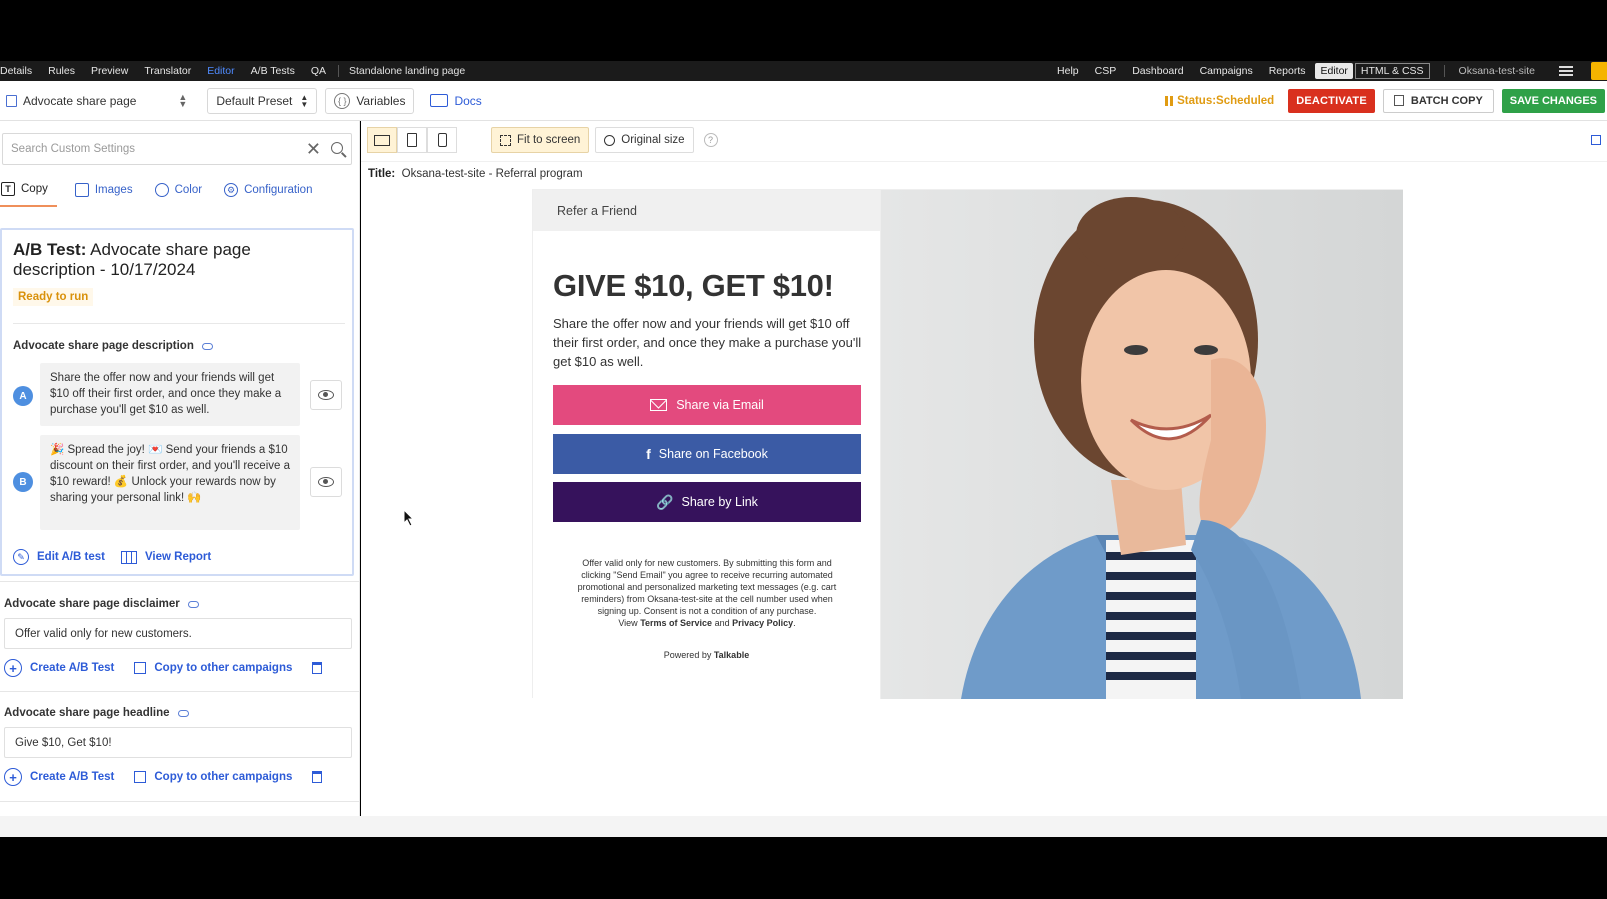 Image resolution: width=1607 pixels, height=899 pixels. I want to click on tab-color-label: Color, so click(188, 190).